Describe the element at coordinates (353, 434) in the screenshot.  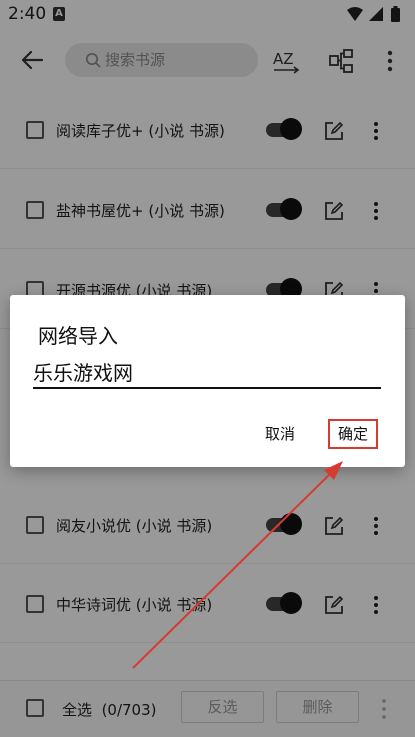
I see `confirm-button: 确定` at that location.